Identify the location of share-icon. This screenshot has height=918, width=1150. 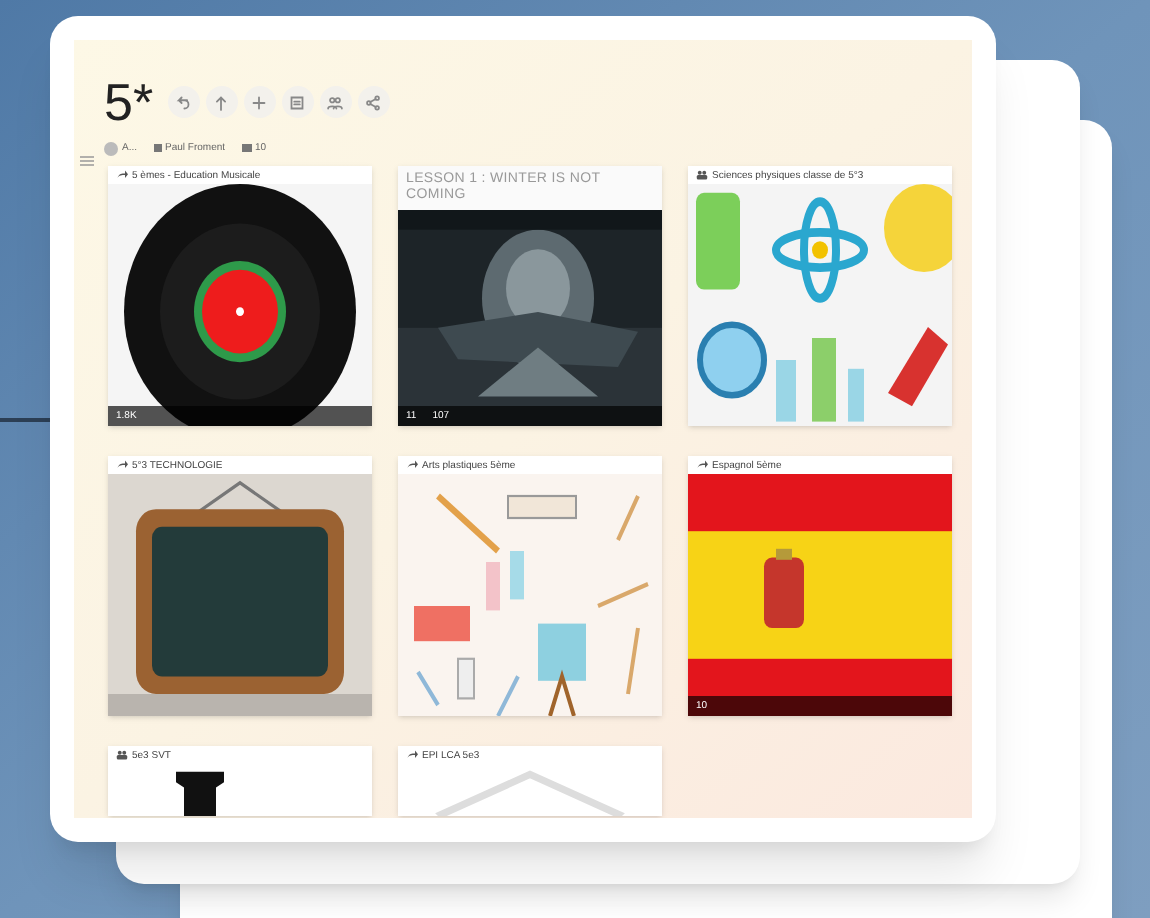
(373, 102).